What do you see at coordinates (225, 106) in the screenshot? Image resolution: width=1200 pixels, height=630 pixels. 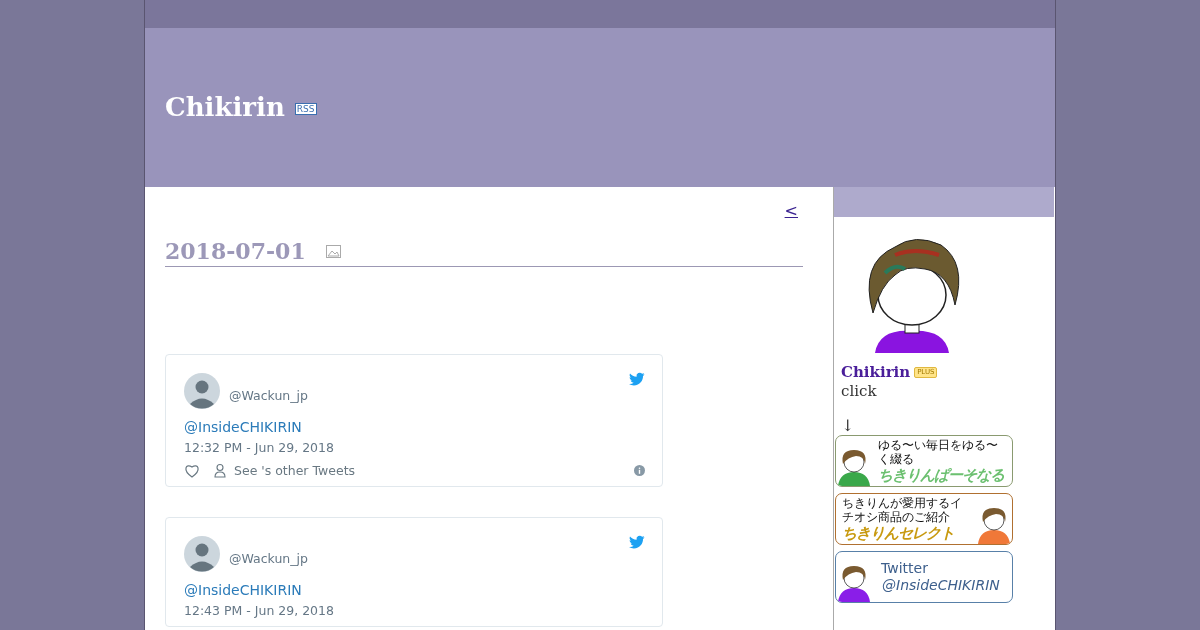 I see `blog-title: Chikirin` at bounding box center [225, 106].